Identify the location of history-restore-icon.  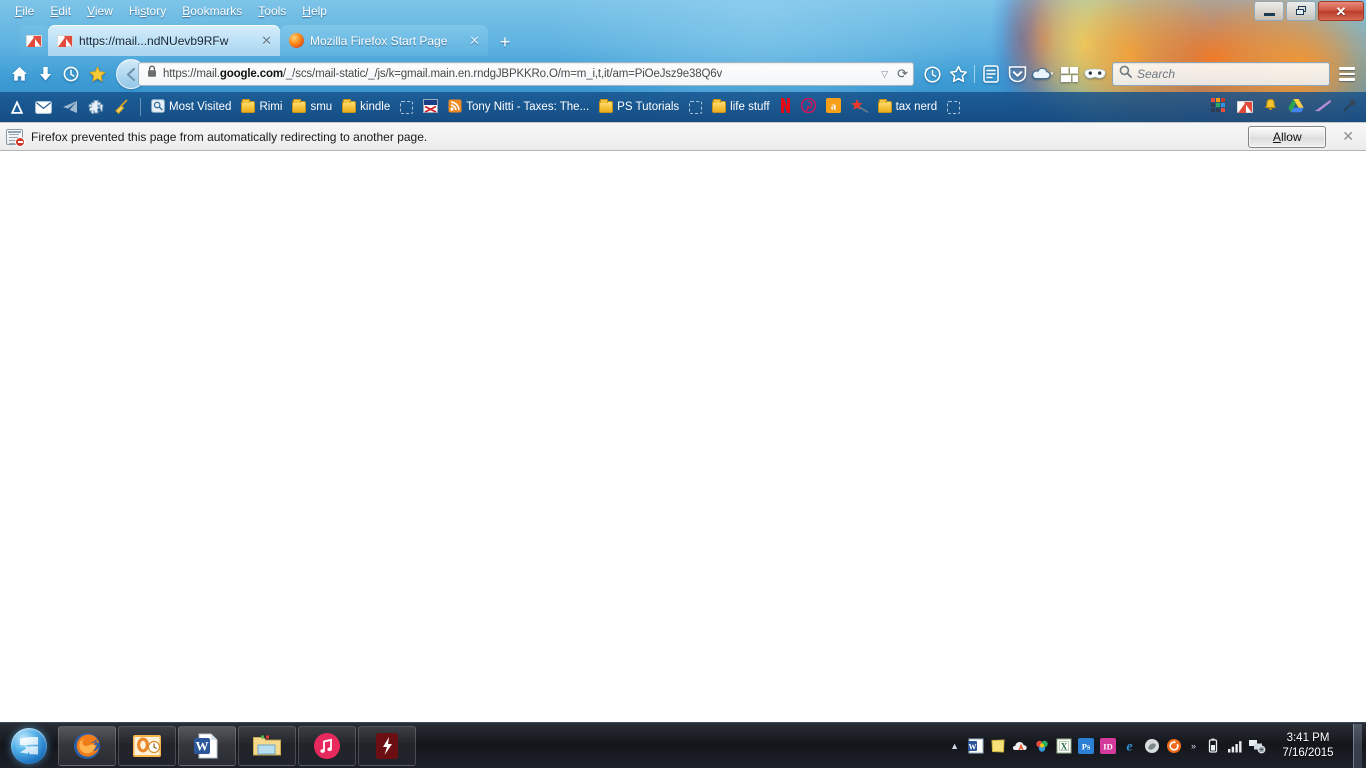
(932, 74).